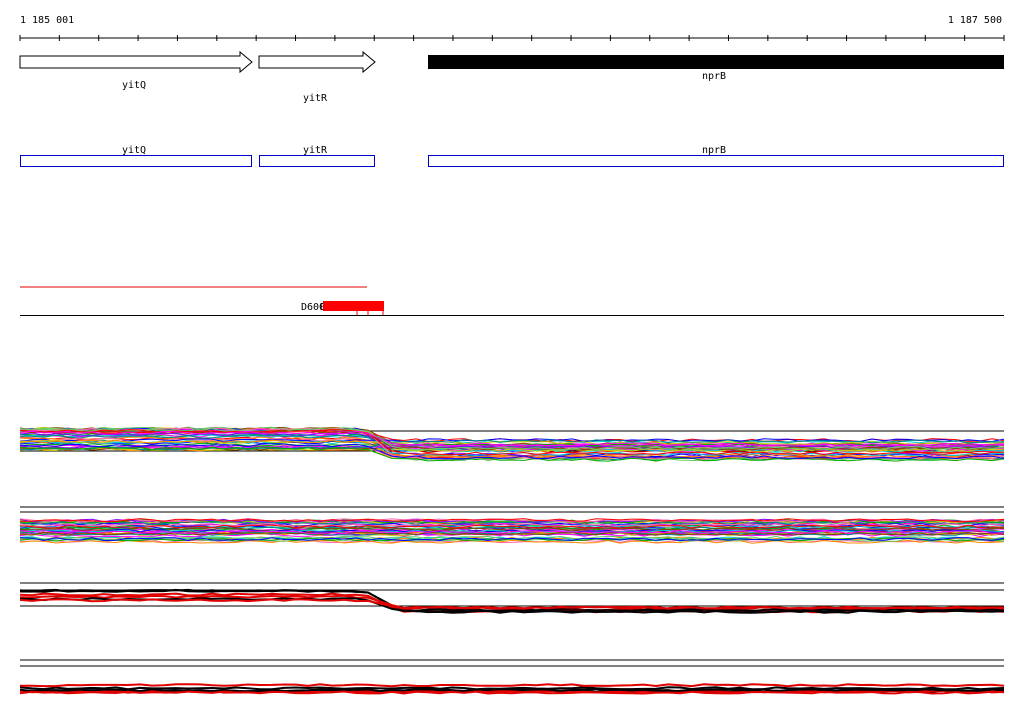 The width and height of the screenshot is (1024, 714). I want to click on feature-box-yitR, so click(317, 161).